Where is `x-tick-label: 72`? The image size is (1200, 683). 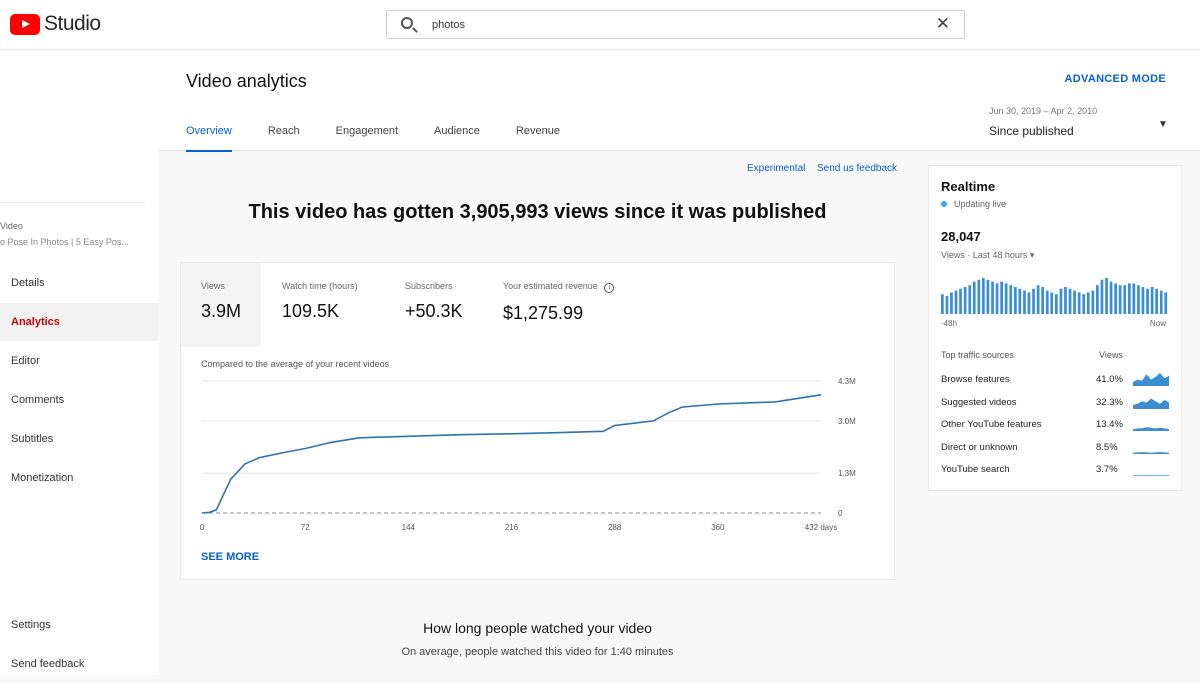 x-tick-label: 72 is located at coordinates (305, 527).